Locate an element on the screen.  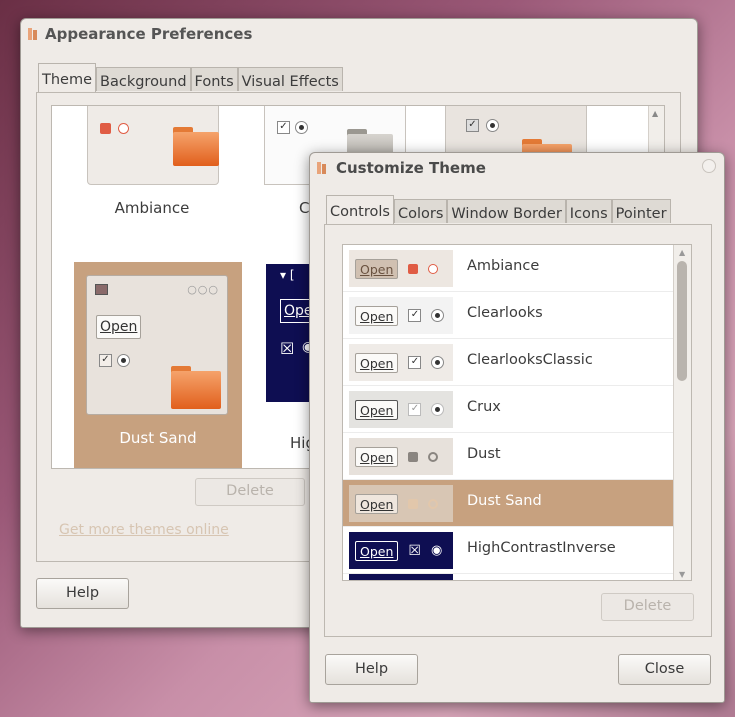
customize-close-button: Close is located at coordinates (664, 669).